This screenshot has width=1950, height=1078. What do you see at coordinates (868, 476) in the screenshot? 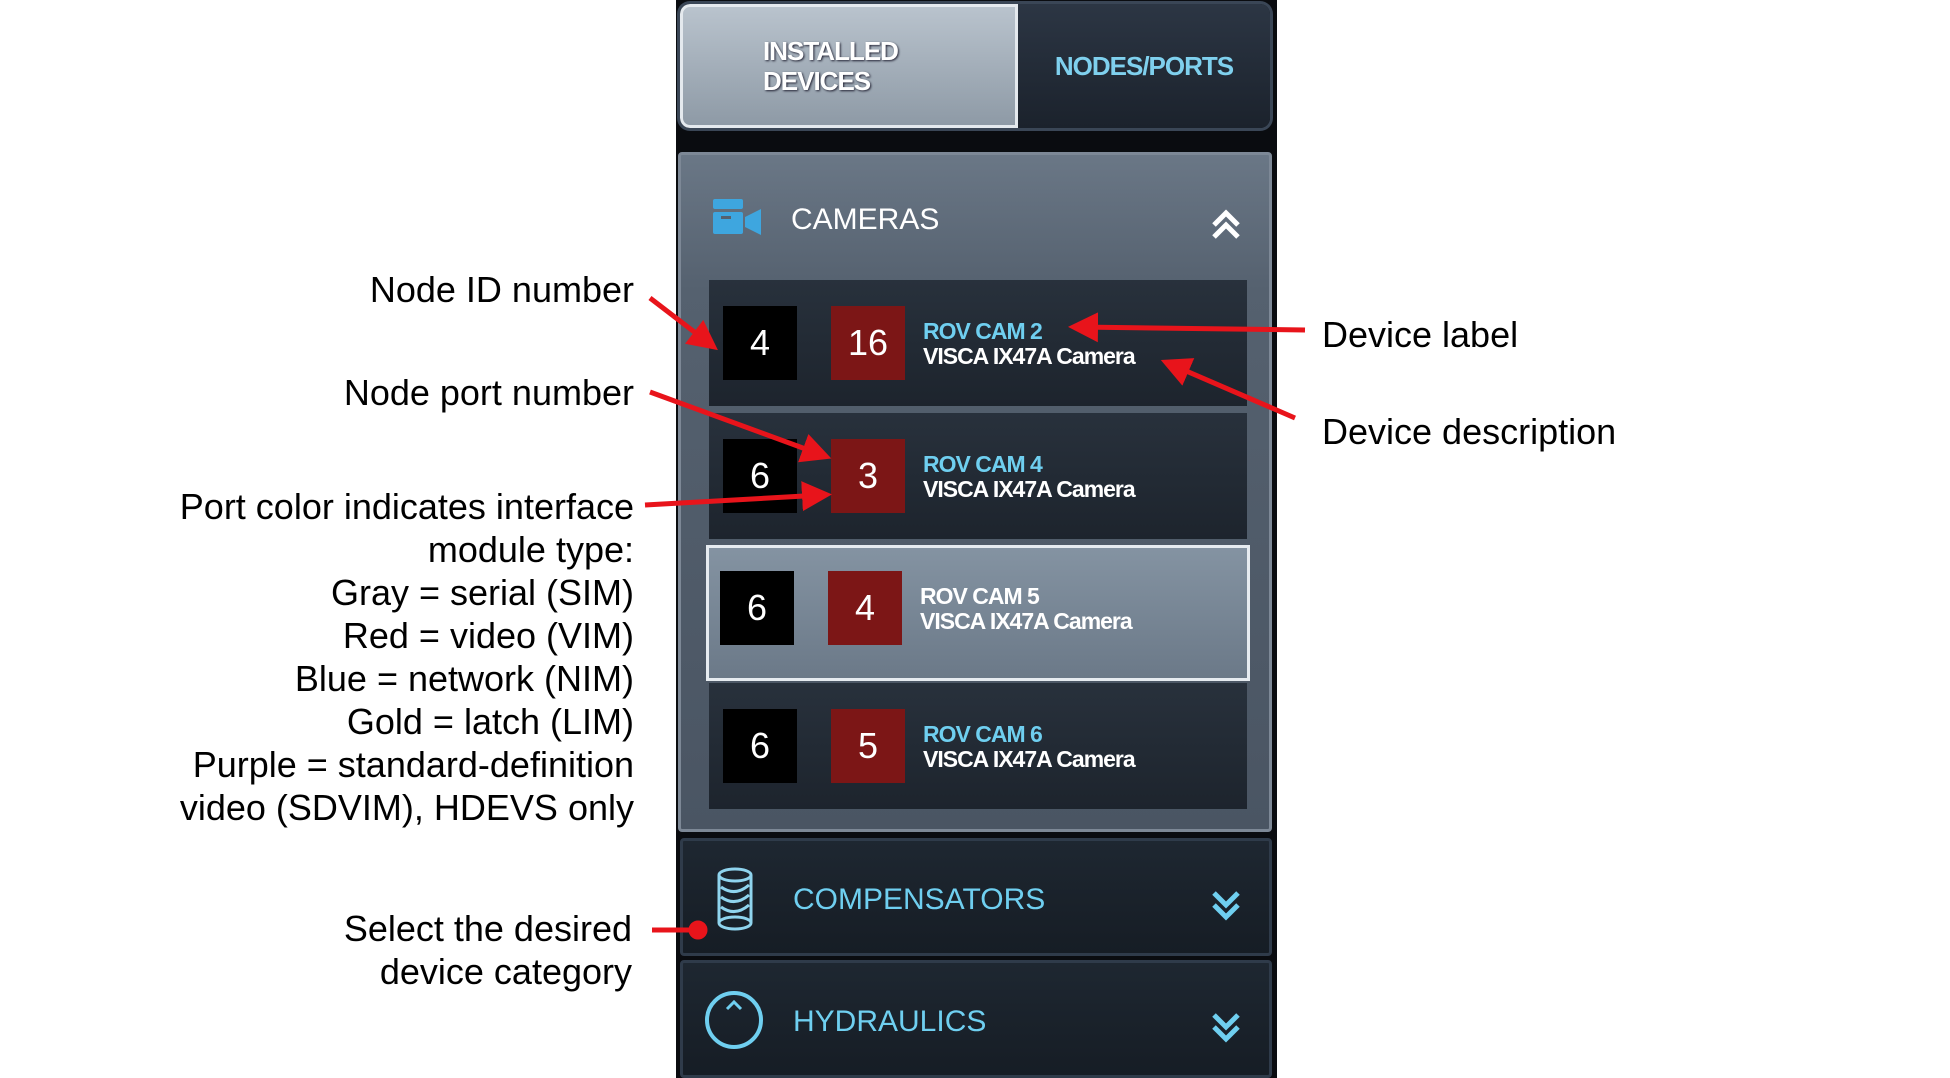
I see `node-port: 3` at bounding box center [868, 476].